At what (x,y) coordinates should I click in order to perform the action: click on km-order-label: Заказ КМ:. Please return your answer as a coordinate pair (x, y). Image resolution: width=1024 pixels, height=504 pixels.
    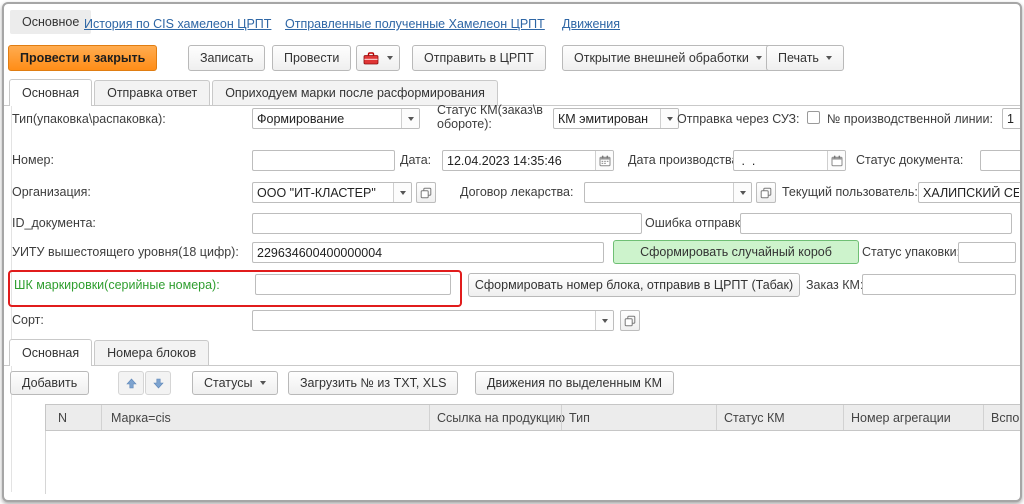
    Looking at the image, I should click on (835, 285).